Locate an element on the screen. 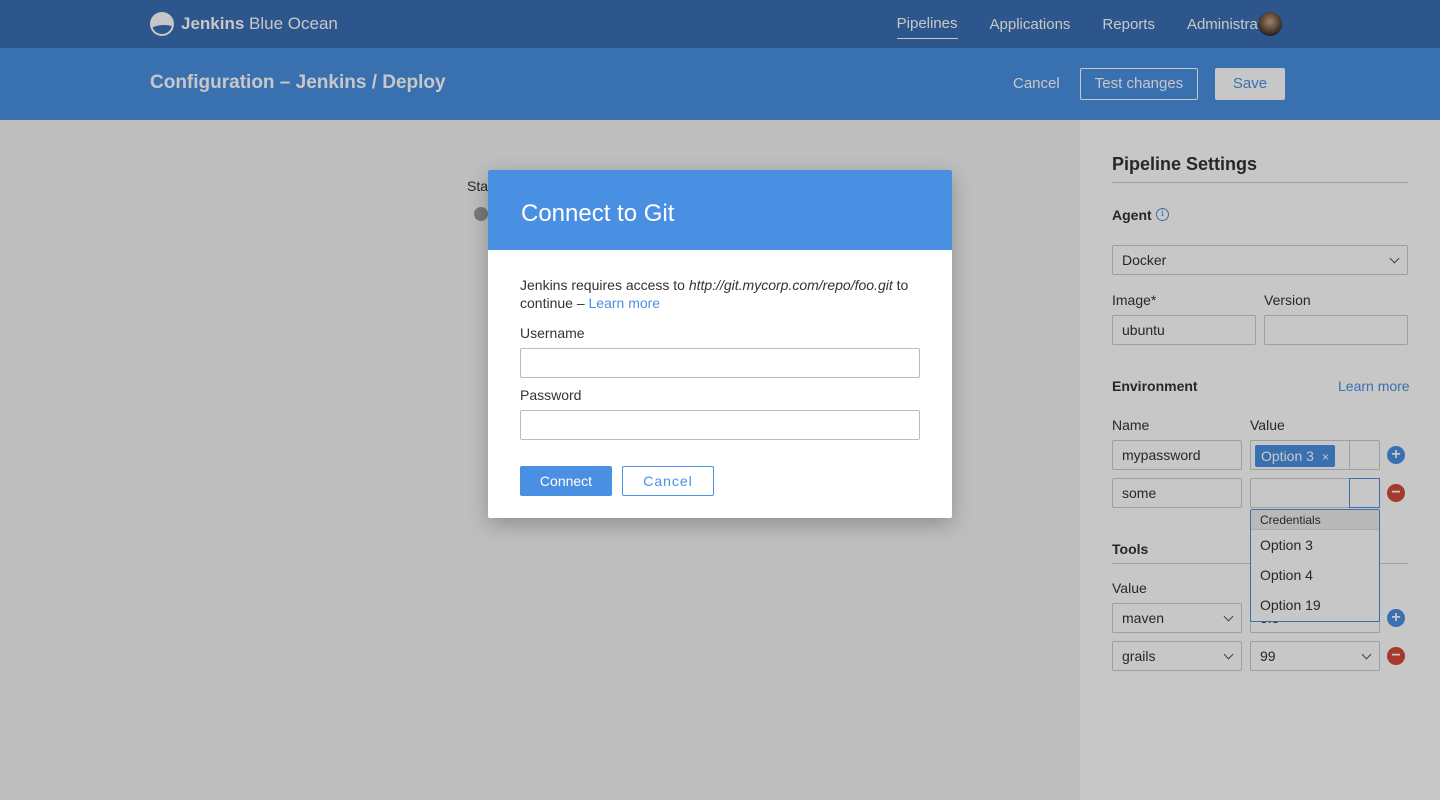  connect-button: Connect is located at coordinates (566, 481).